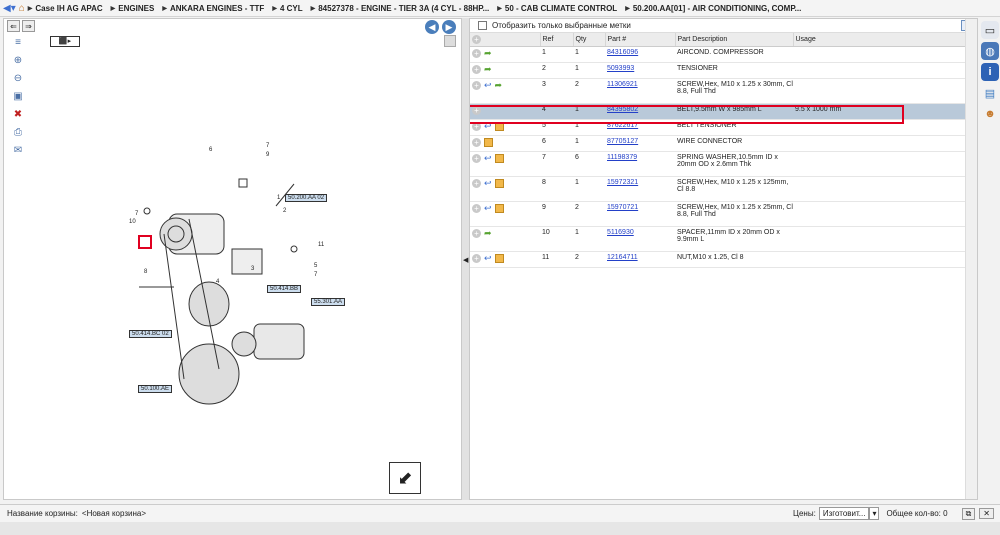 The height and width of the screenshot is (535, 1000). Describe the element at coordinates (640, 40) in the screenshot. I see `col-part: Part #` at that location.